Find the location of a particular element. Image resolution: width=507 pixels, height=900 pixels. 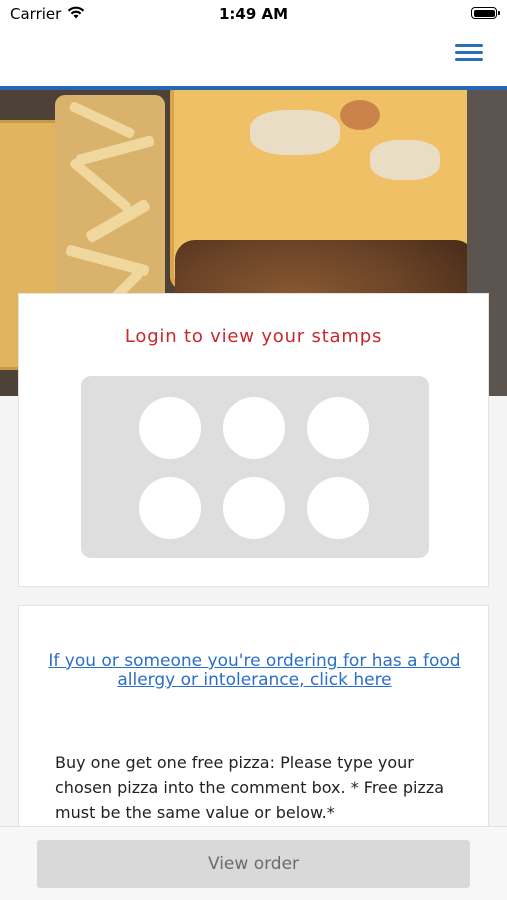

nav-bar is located at coordinates (253, 58).